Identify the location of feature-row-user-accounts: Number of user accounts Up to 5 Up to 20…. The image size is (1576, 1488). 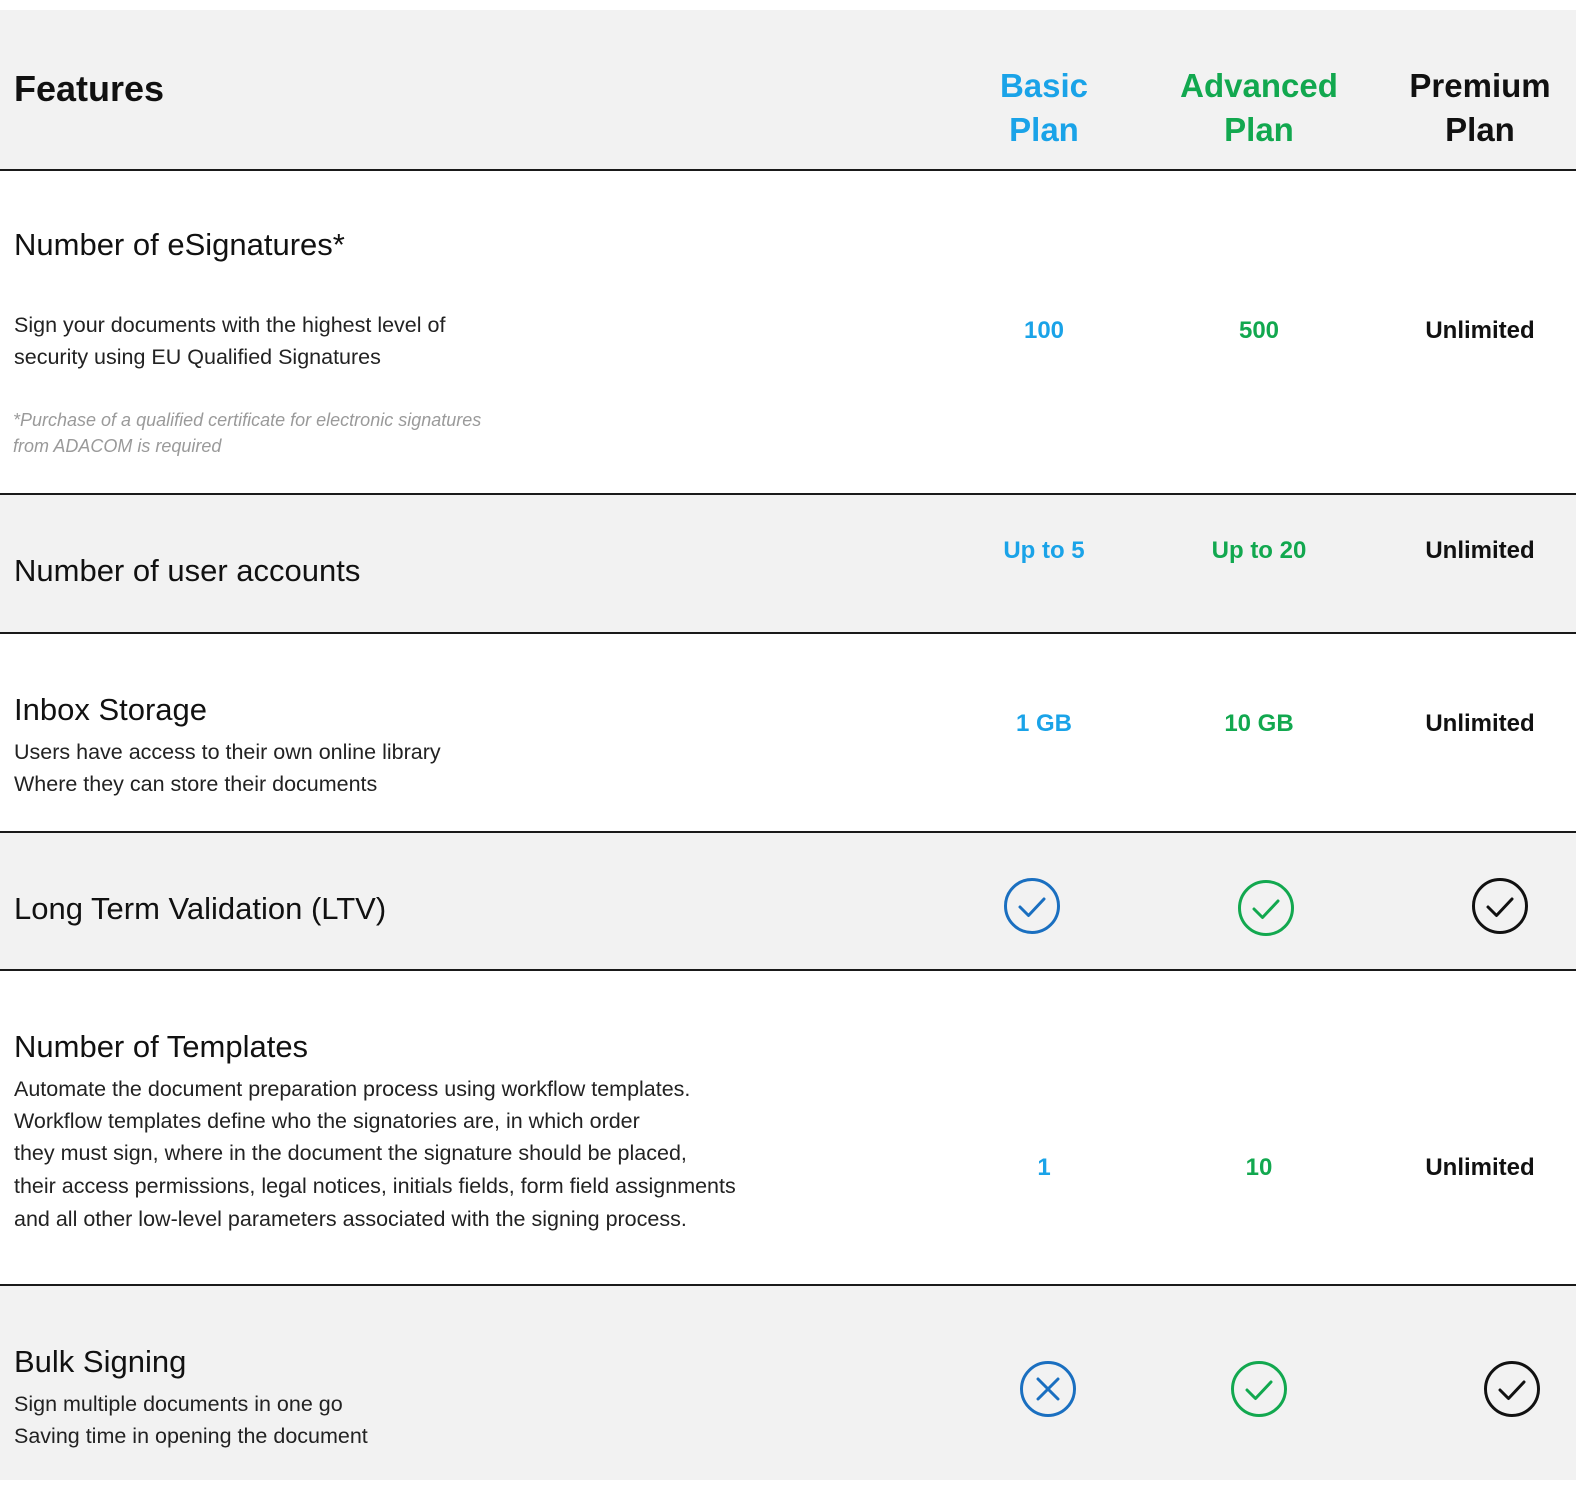
(788, 564).